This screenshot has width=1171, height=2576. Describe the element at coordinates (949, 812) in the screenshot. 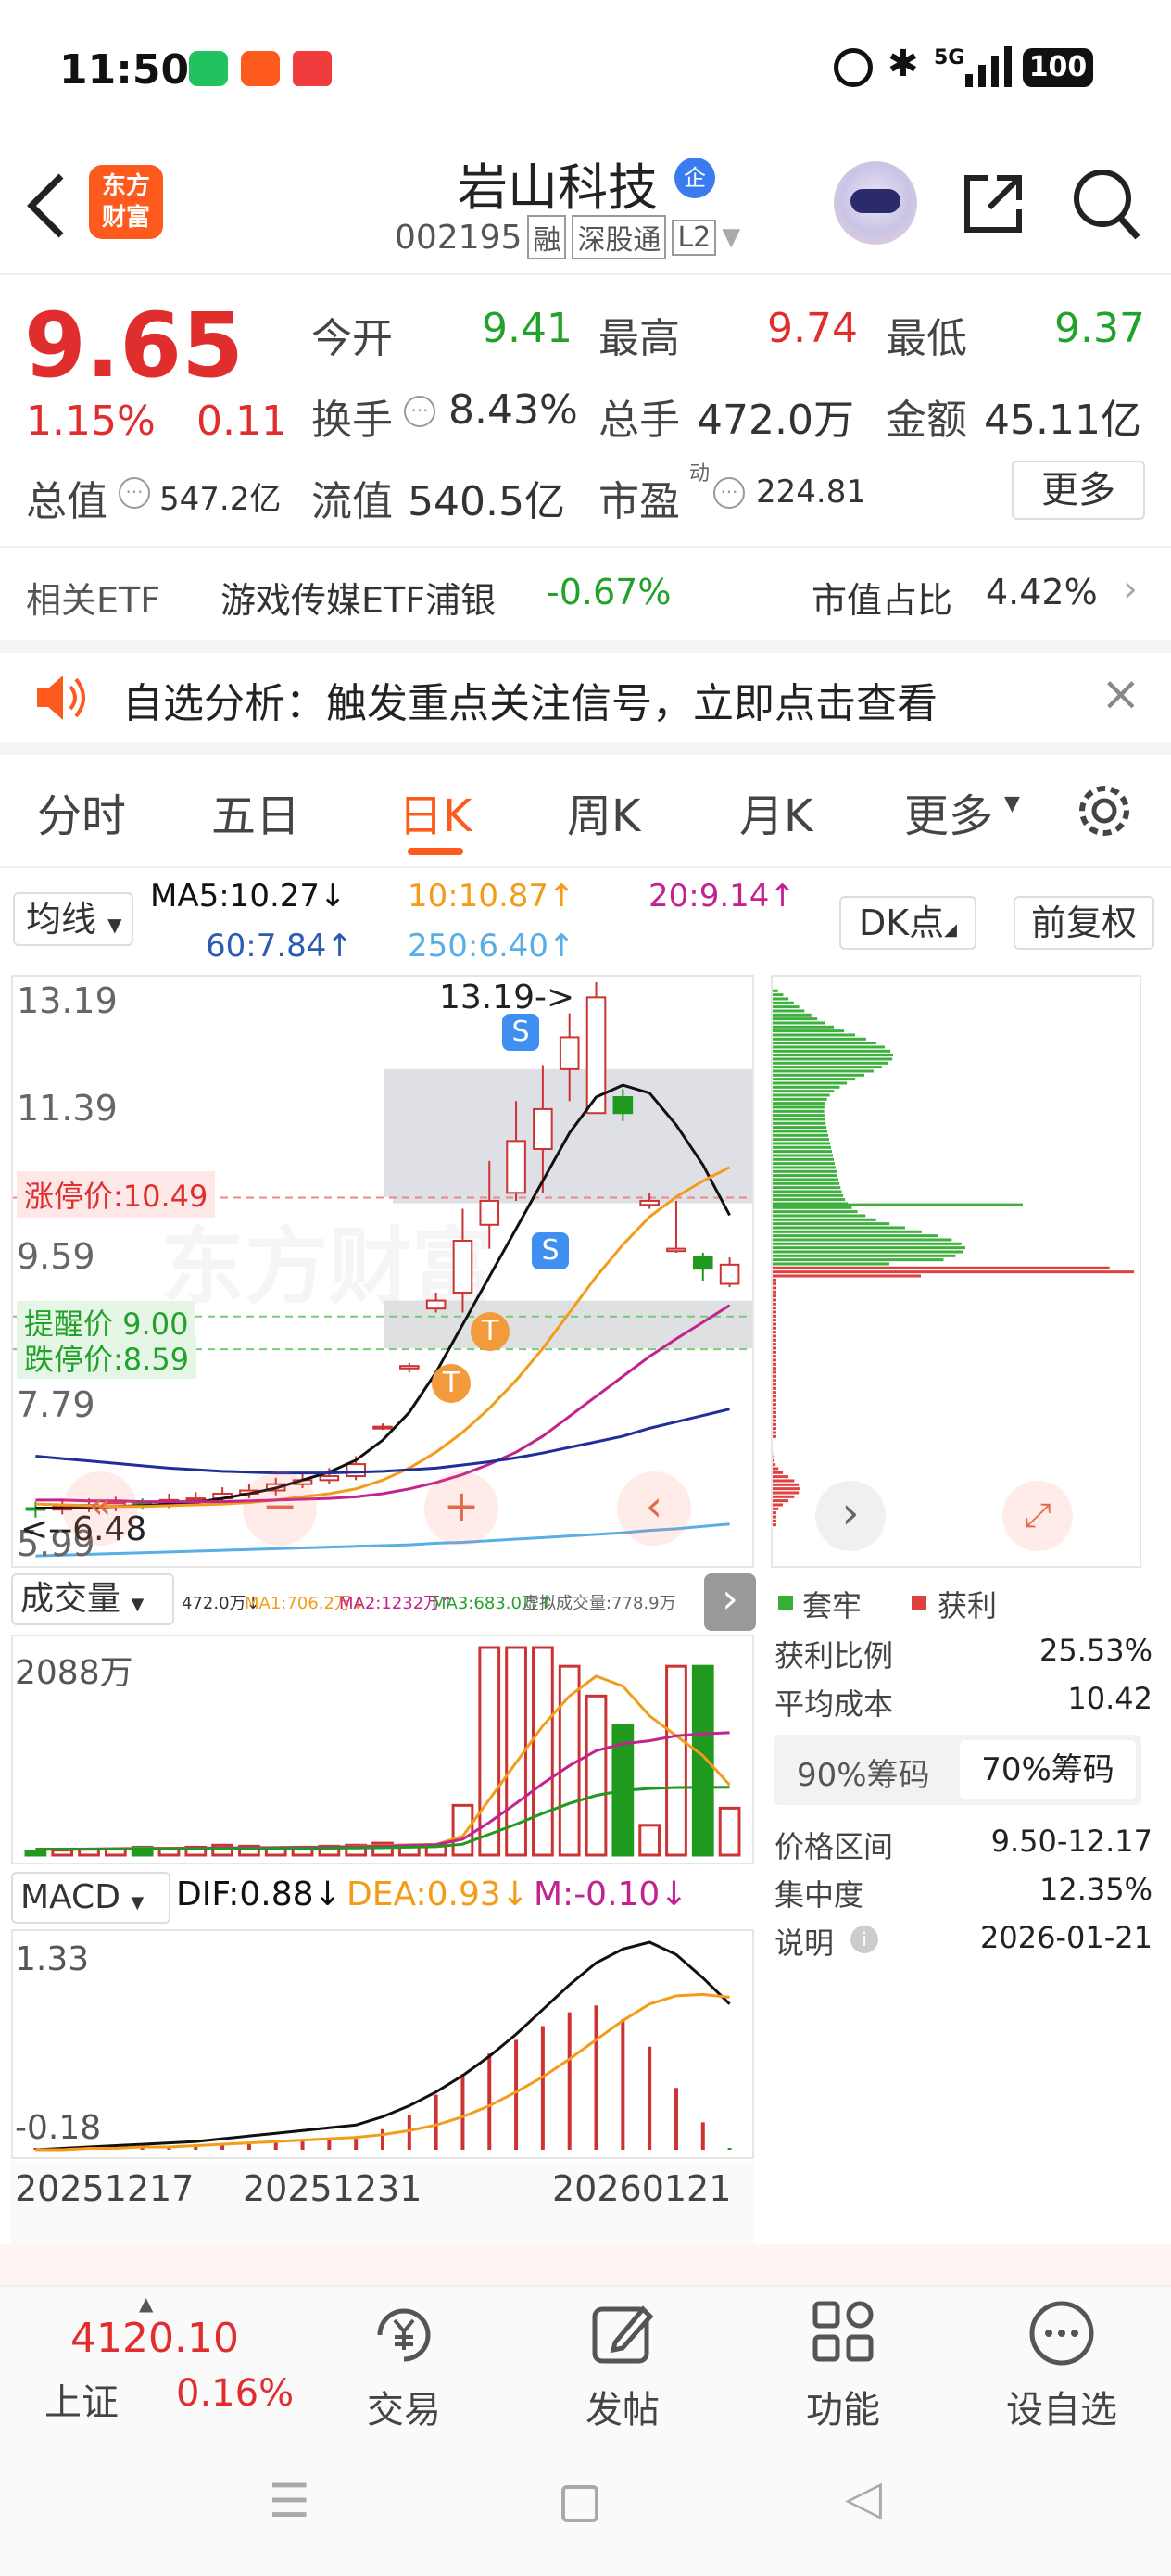

I see `tab-more: 更多` at that location.